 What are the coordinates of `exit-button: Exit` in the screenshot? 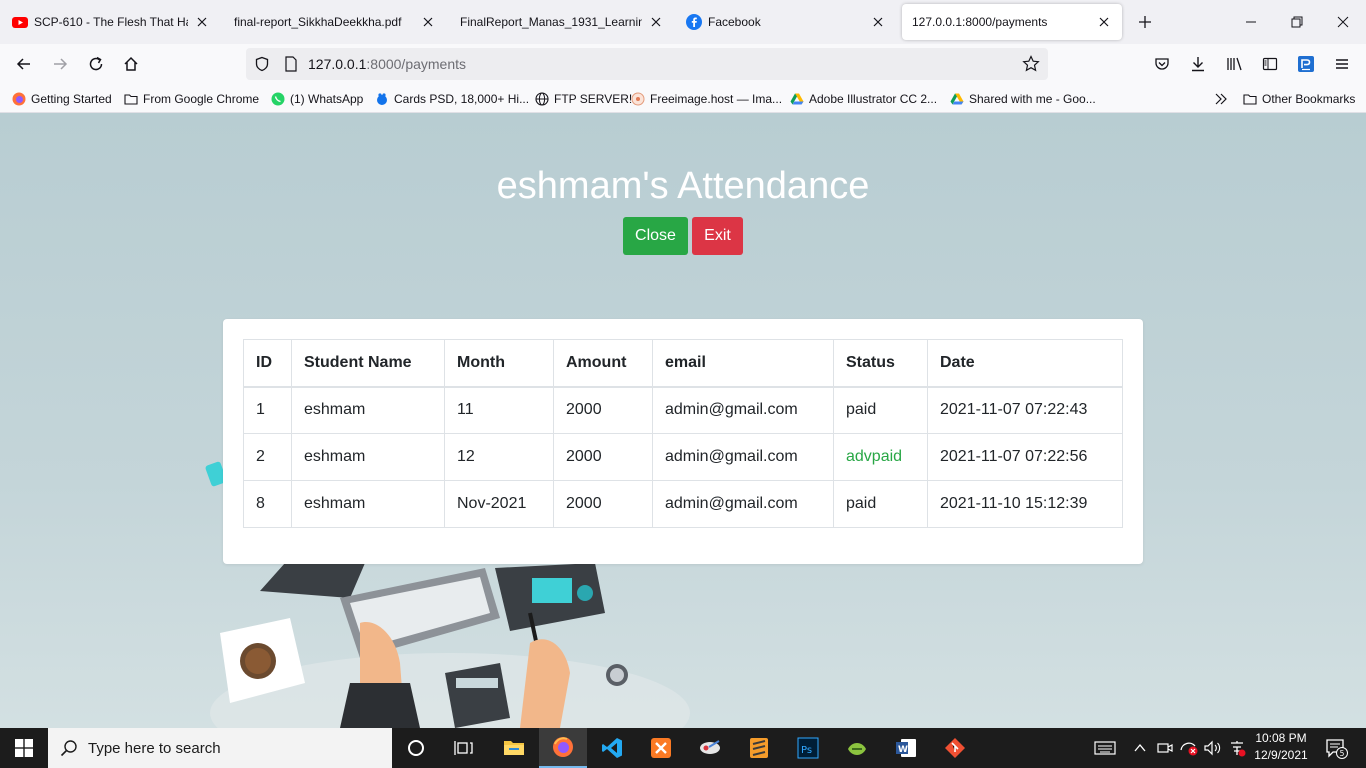 It's located at (717, 236).